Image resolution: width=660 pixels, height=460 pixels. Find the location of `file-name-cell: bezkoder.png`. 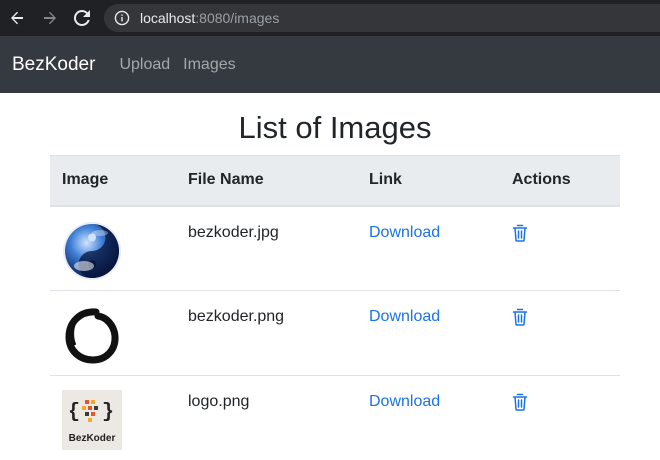

file-name-cell: bezkoder.png is located at coordinates (266, 333).